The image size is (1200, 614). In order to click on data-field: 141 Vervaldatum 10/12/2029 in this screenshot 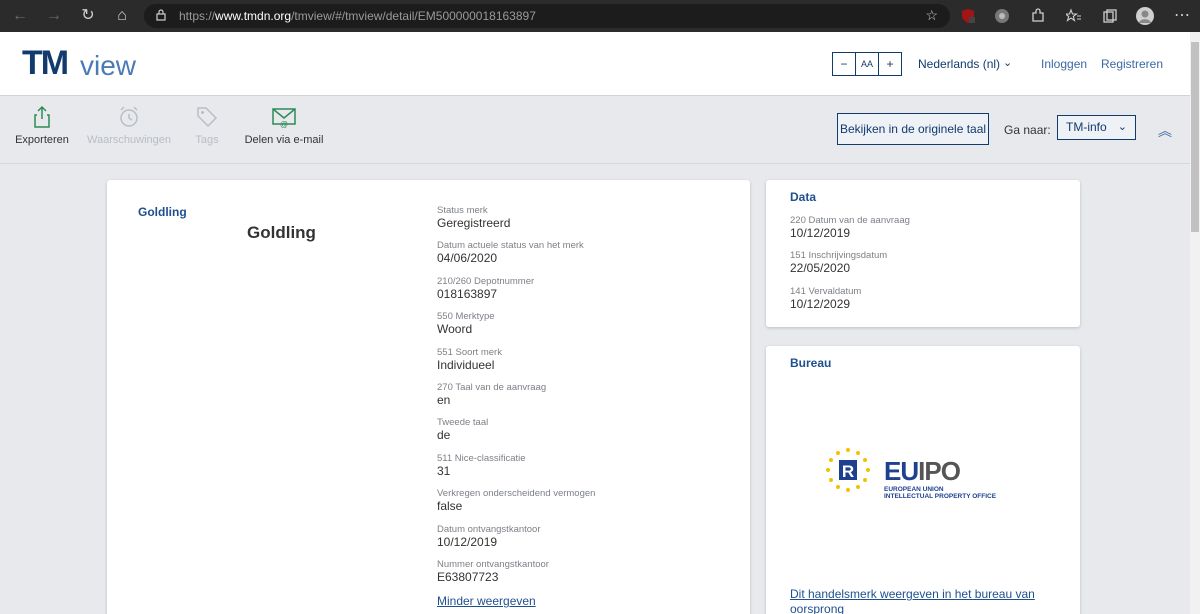, I will do `click(850, 303)`.